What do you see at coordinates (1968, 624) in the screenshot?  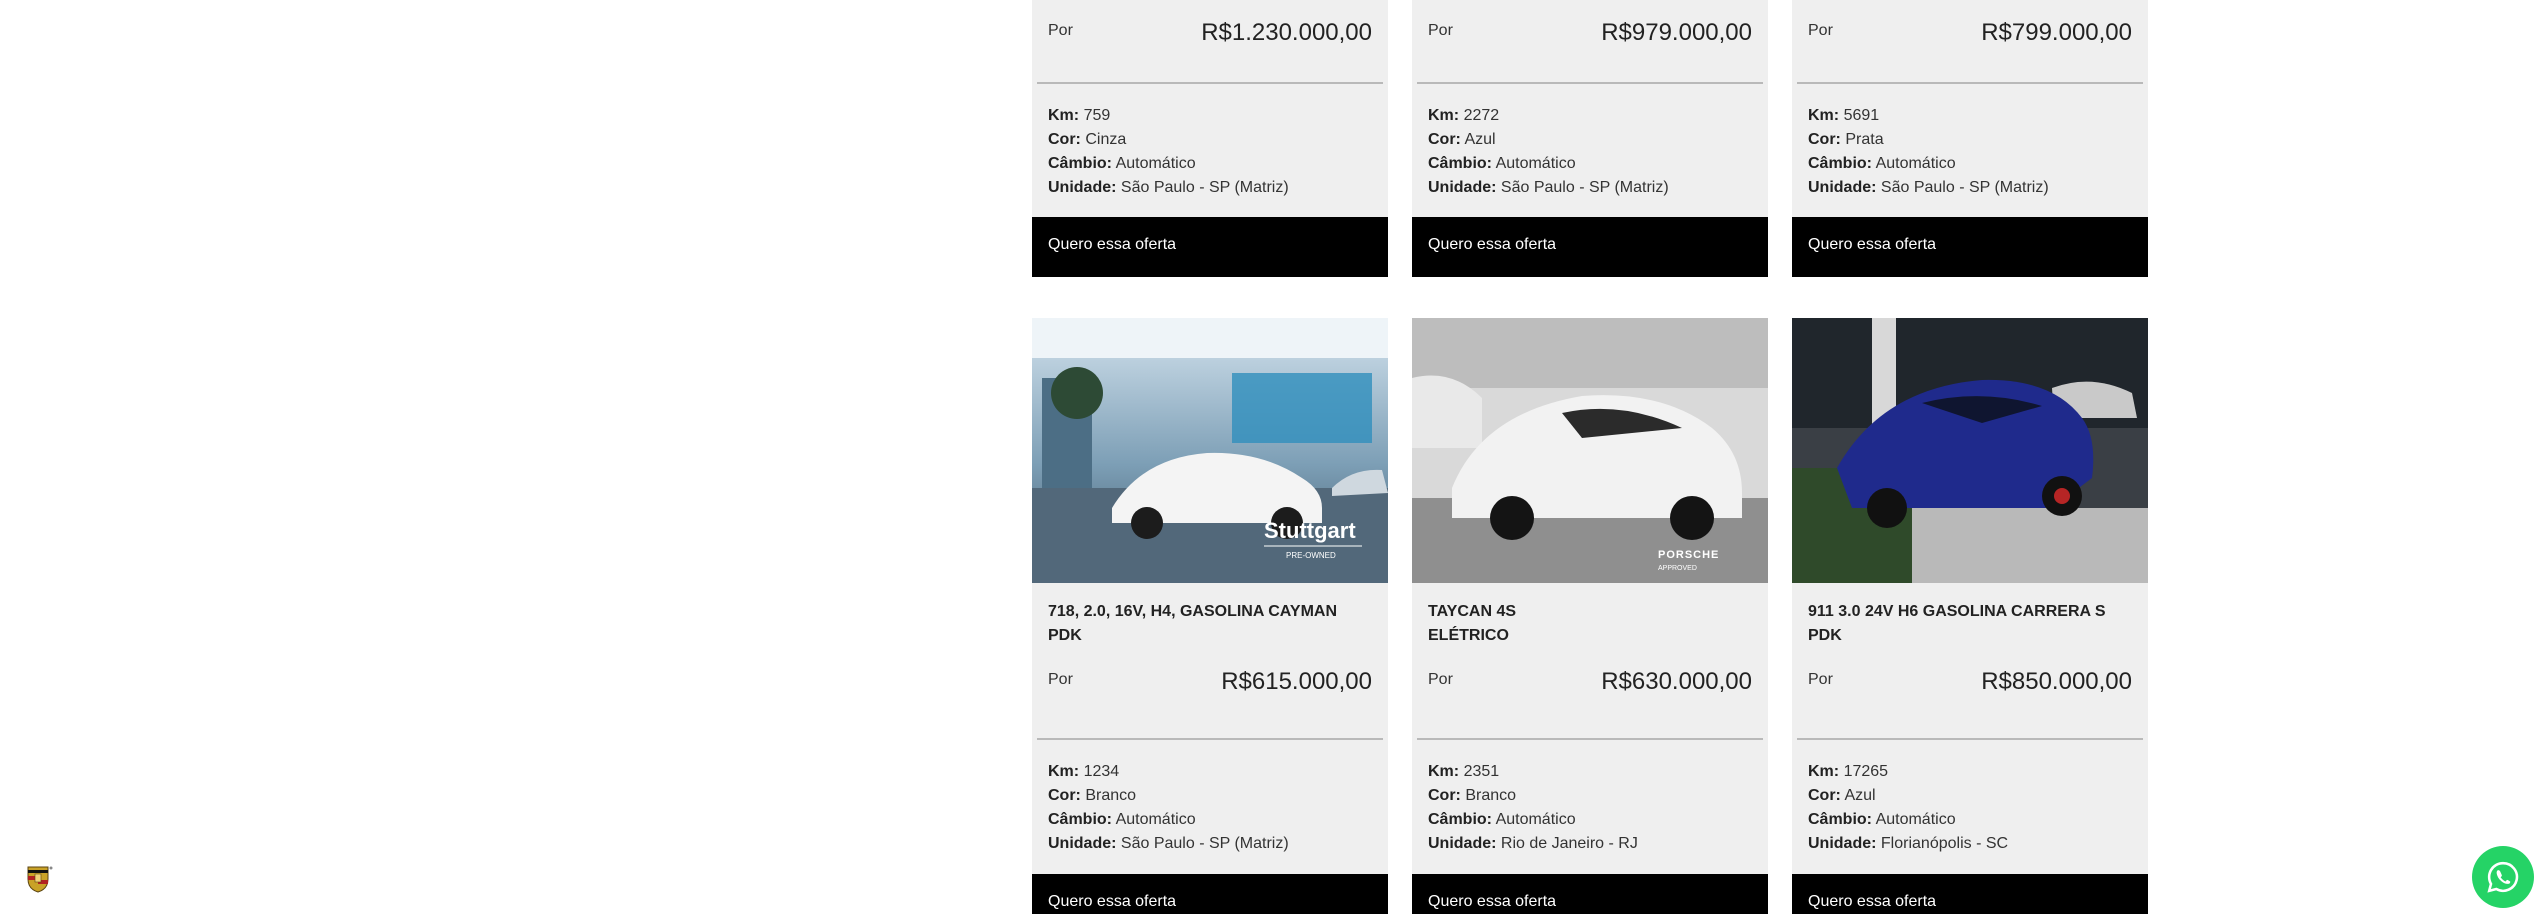 I see `vehicle-title: 911 3.0 24V H6 GASOLINA CARRERA S PDK` at bounding box center [1968, 624].